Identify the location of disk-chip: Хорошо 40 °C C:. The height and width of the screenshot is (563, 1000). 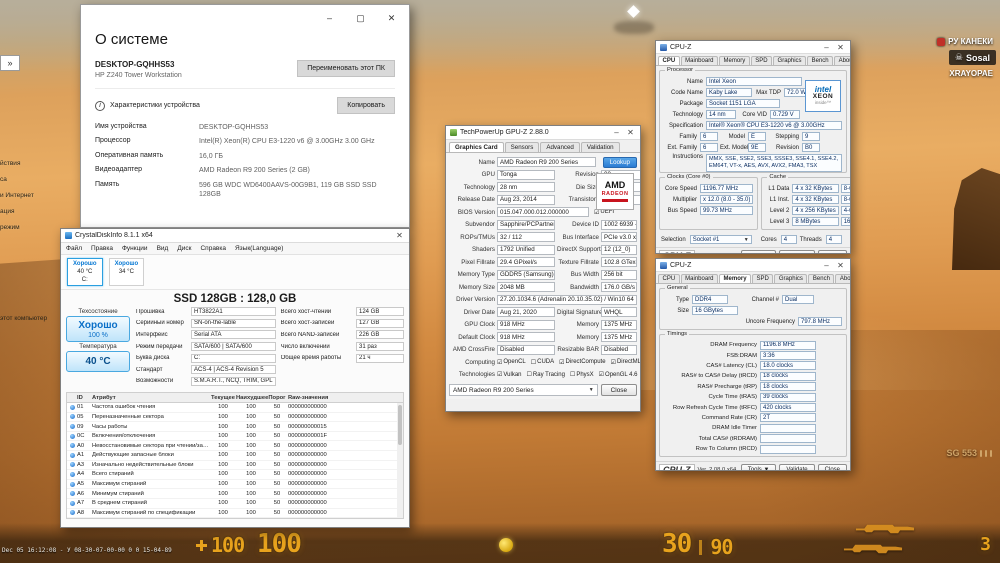
(85, 272).